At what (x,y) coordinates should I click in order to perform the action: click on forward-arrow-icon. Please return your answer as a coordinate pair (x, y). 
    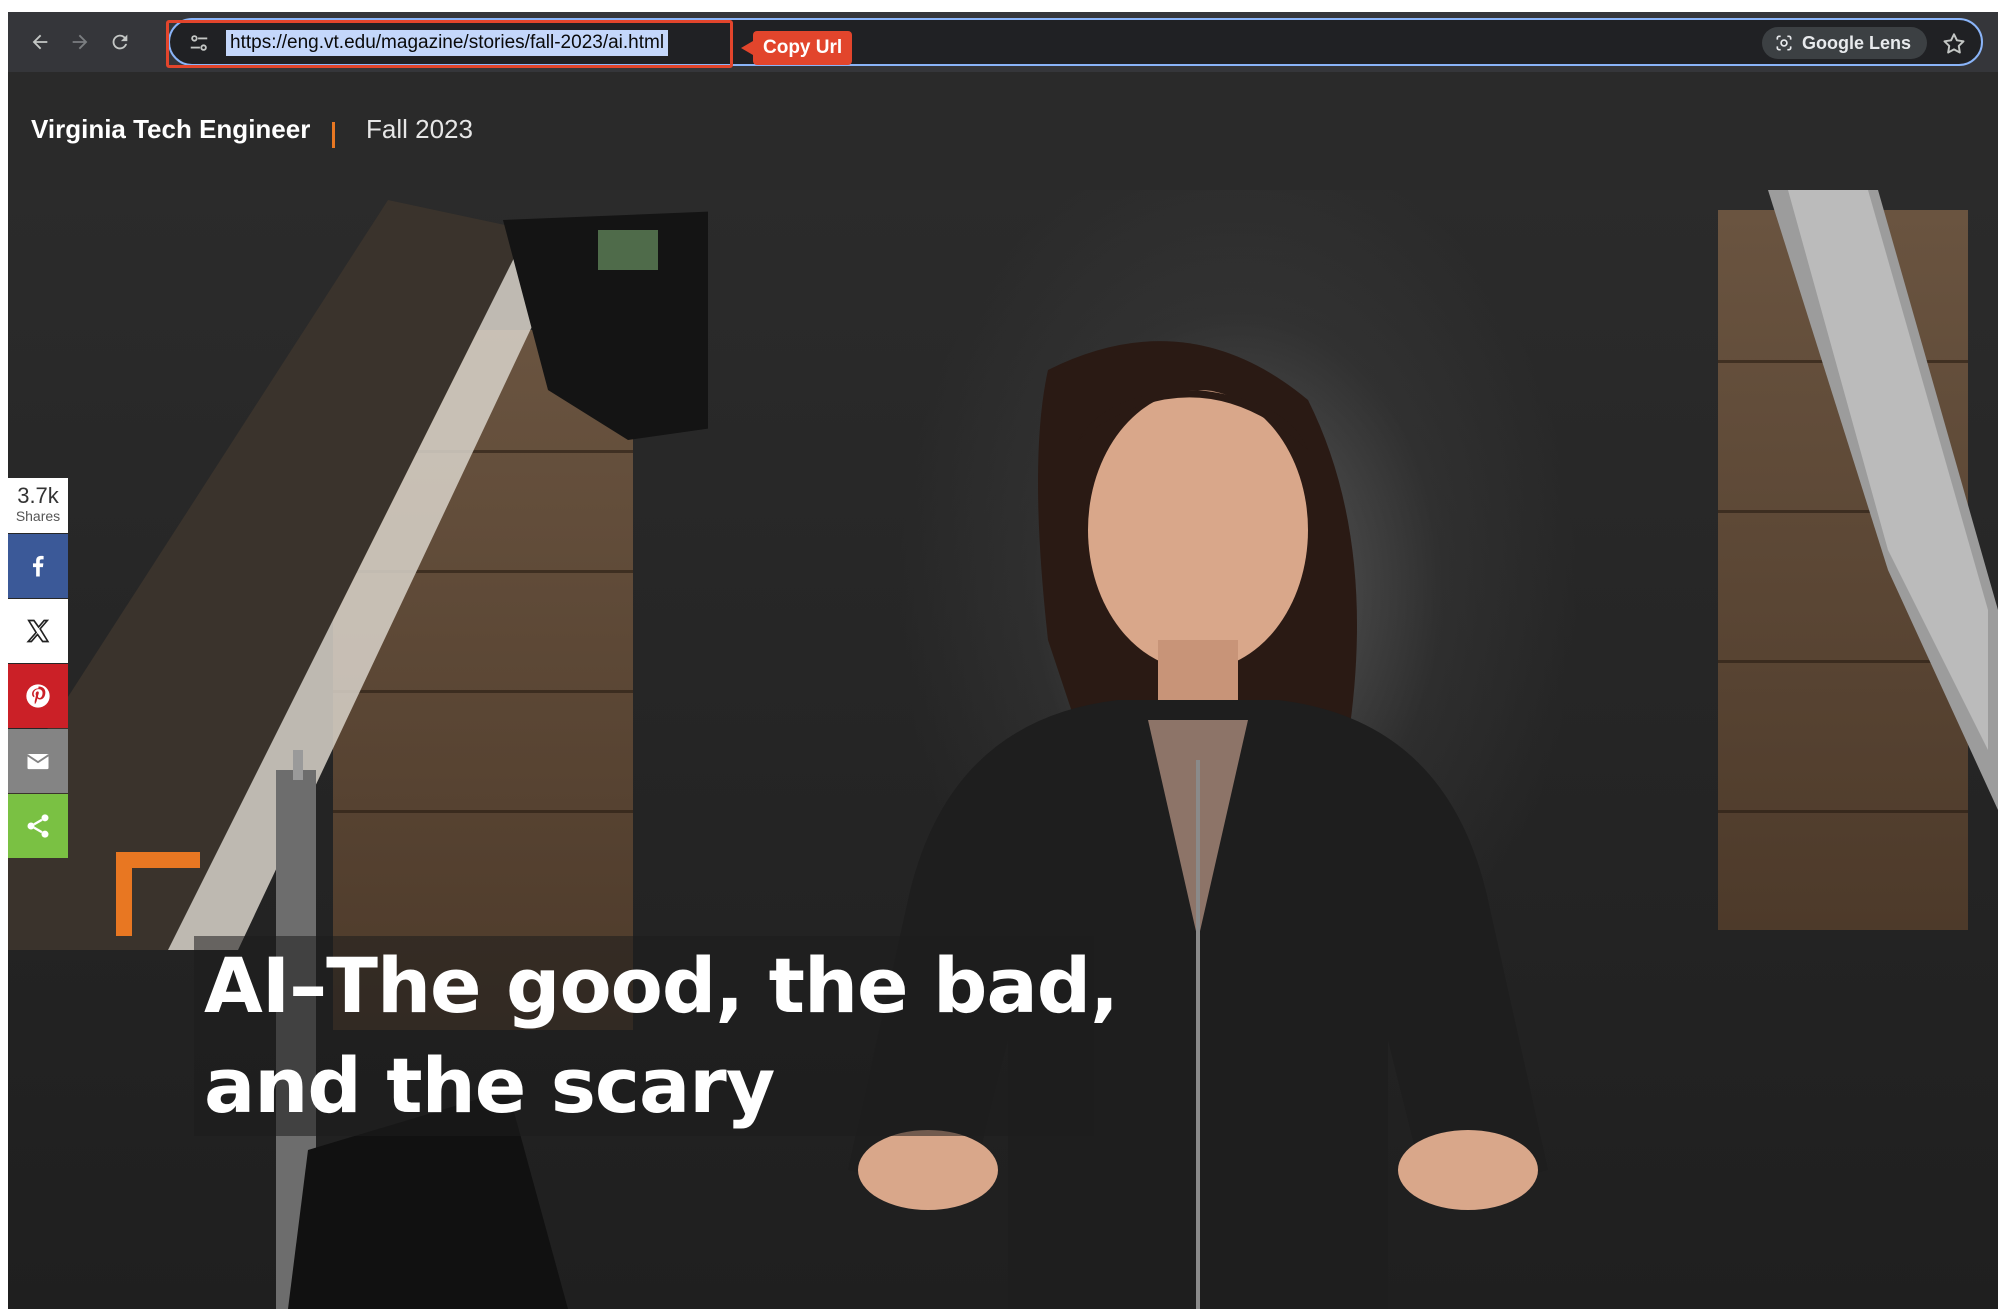
    Looking at the image, I should click on (80, 42).